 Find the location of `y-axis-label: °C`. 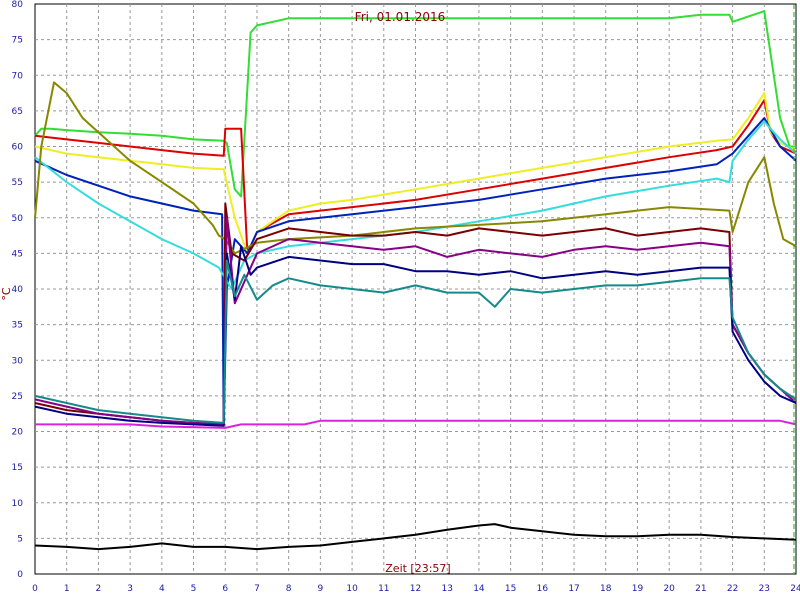

y-axis-label: °C is located at coordinates (6, 294).